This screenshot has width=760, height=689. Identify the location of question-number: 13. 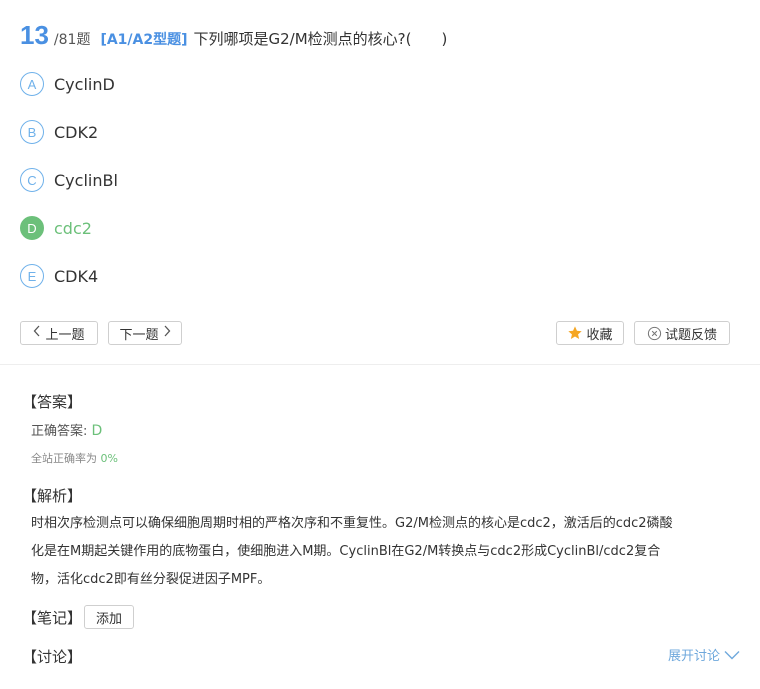
(34, 35).